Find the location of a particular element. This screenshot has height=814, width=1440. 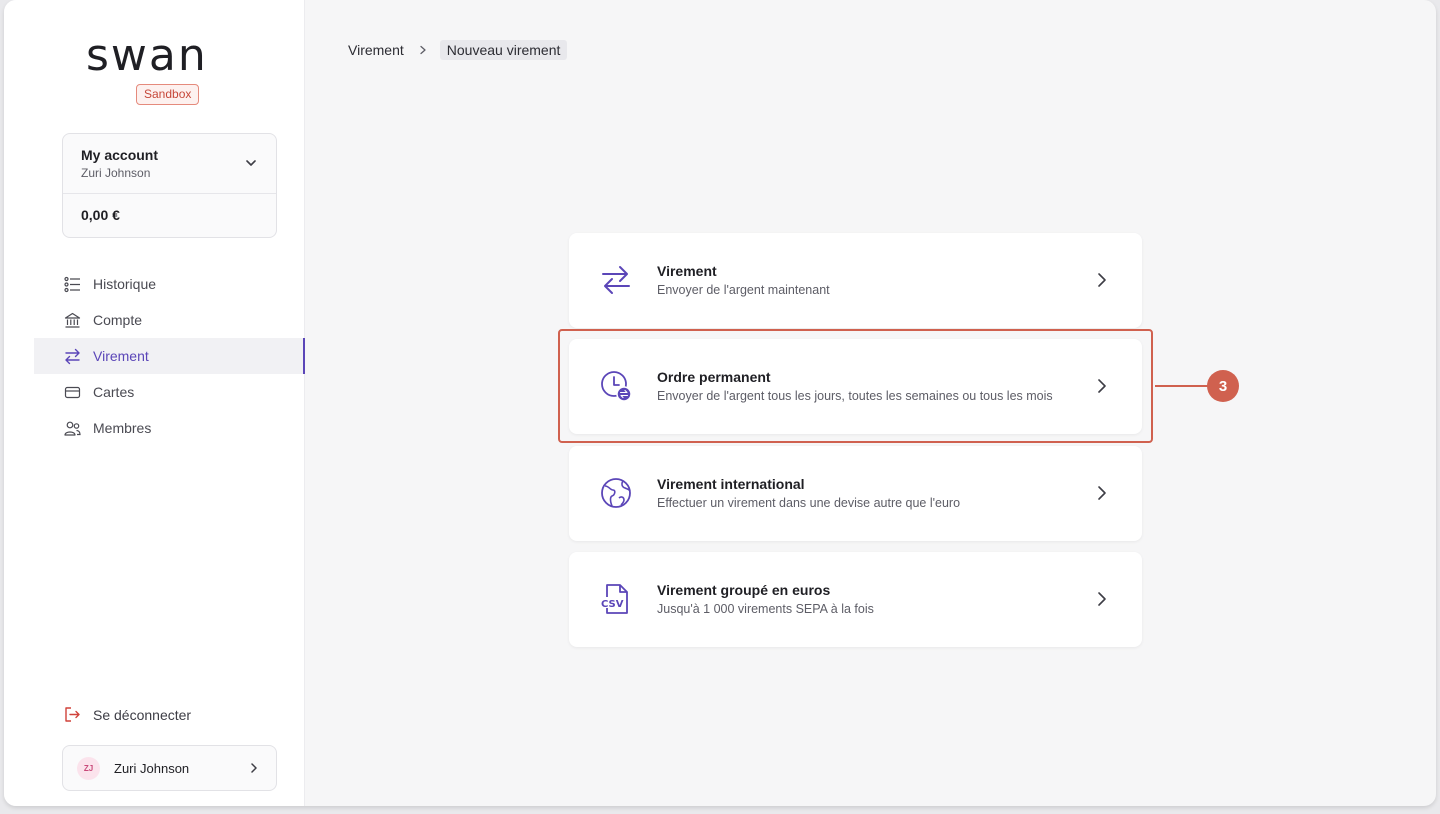

sidebar-item-cartes: Cartes is located at coordinates (169, 392).